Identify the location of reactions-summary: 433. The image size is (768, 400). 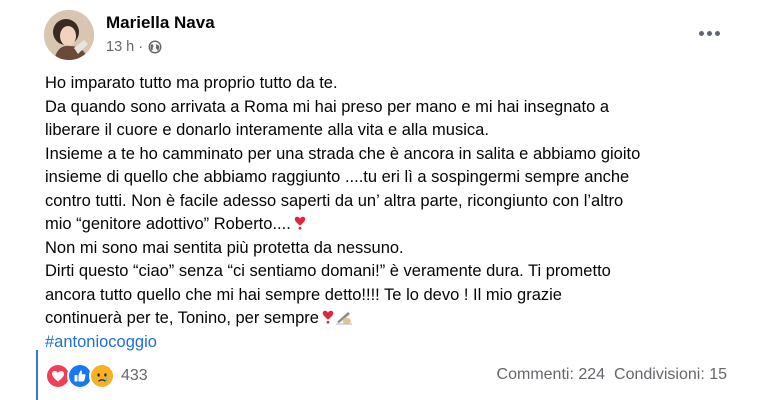
(96, 376).